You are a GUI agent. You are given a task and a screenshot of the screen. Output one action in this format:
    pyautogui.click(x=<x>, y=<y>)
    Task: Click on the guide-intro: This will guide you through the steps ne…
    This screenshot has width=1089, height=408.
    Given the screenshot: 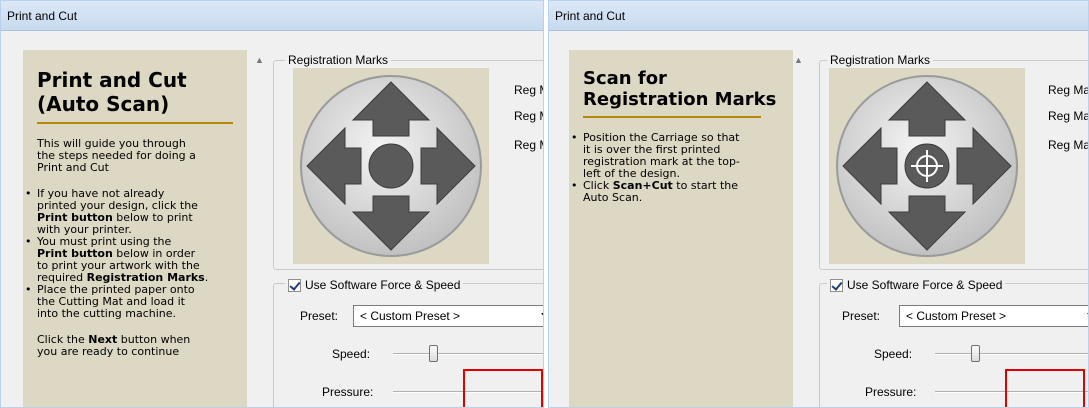 What is the action you would take?
    pyautogui.click(x=116, y=155)
    